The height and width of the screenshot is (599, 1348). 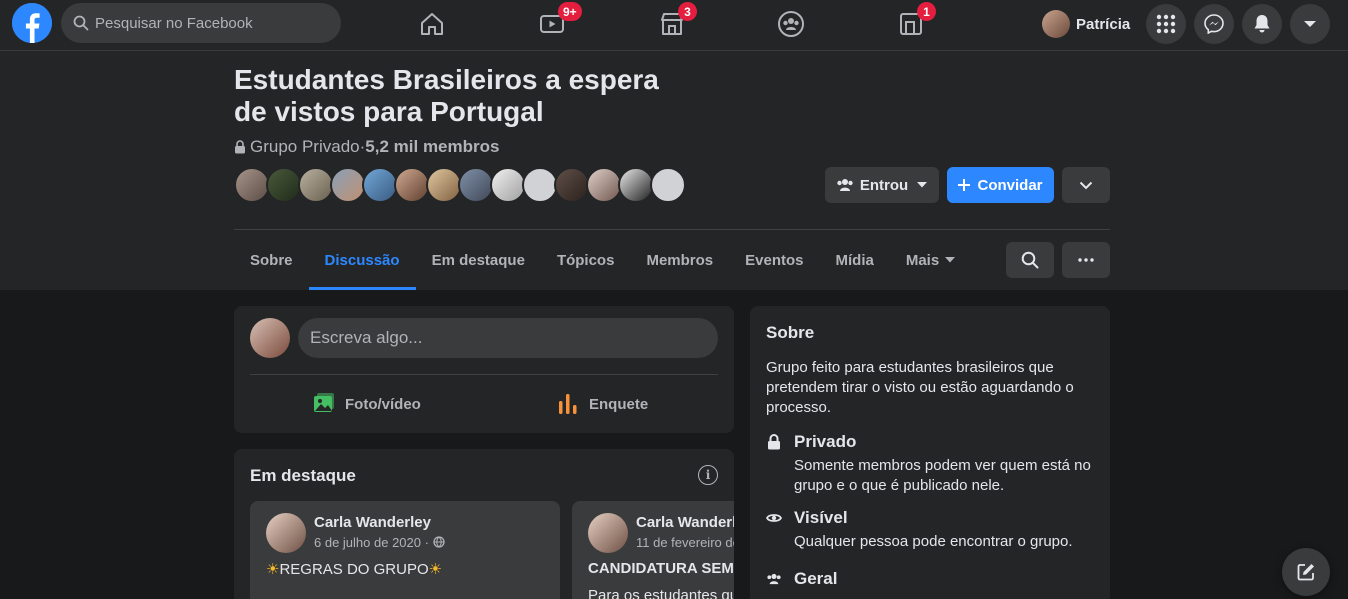 What do you see at coordinates (379, 542) in the screenshot?
I see `post-date: 6 de julho de 2020 ·` at bounding box center [379, 542].